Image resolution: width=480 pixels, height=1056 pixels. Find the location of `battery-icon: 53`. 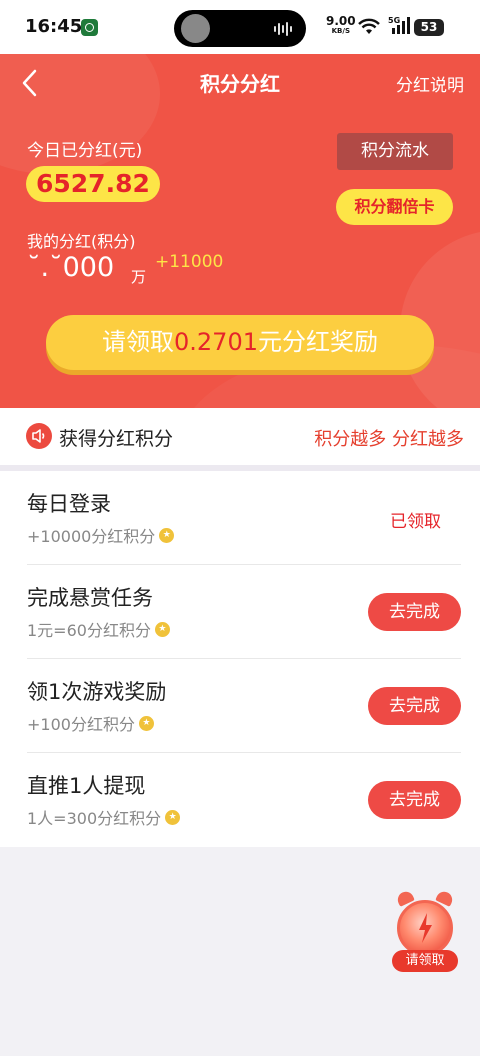

battery-icon: 53 is located at coordinates (429, 27).